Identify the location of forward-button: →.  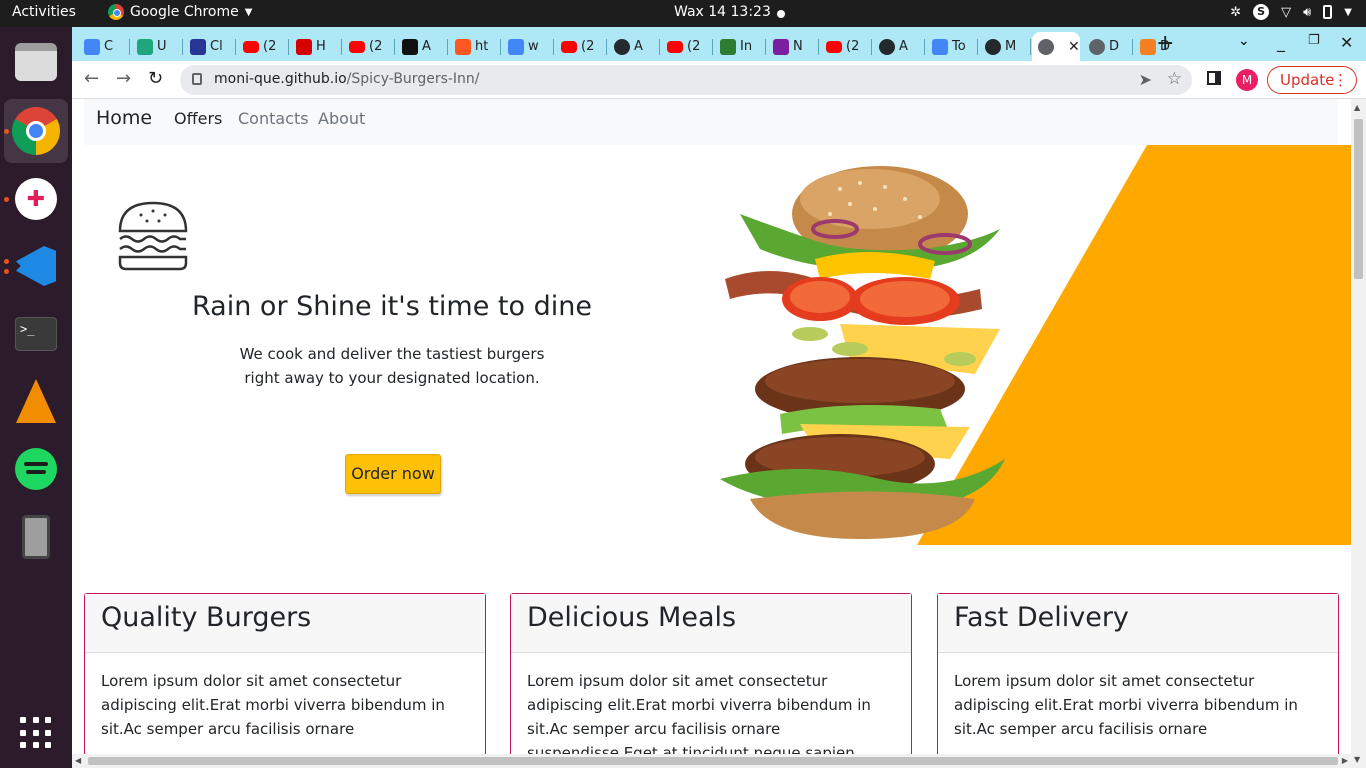
(123, 78).